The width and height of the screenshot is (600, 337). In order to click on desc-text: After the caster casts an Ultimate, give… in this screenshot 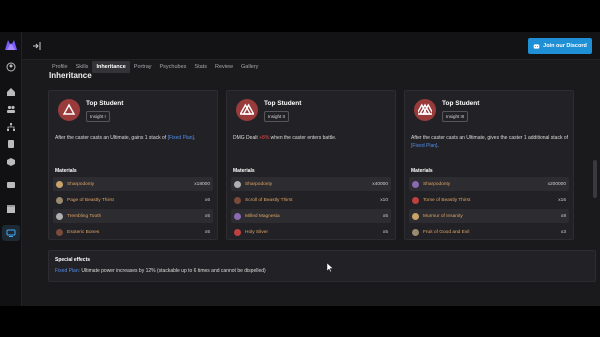, I will do `click(490, 138)`.